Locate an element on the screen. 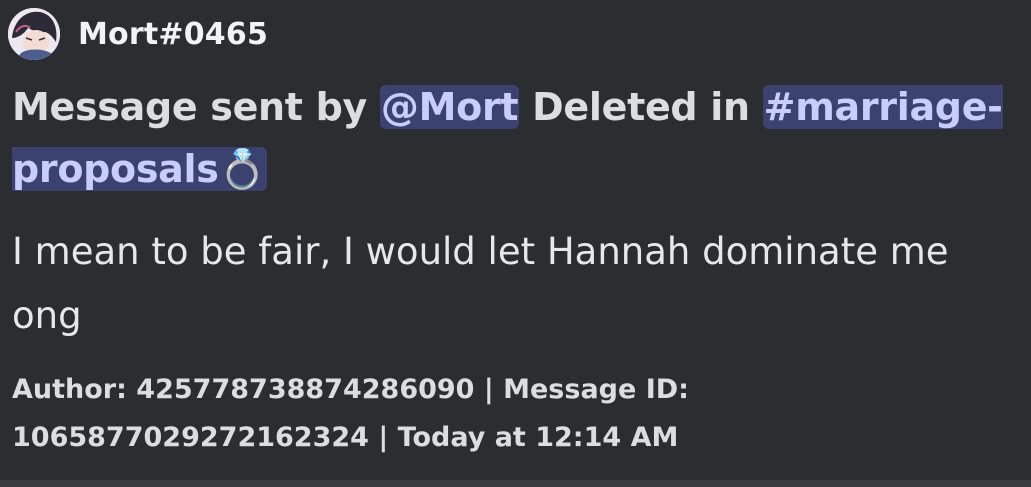  ring-emoji-icon: 💍 is located at coordinates (242, 169).